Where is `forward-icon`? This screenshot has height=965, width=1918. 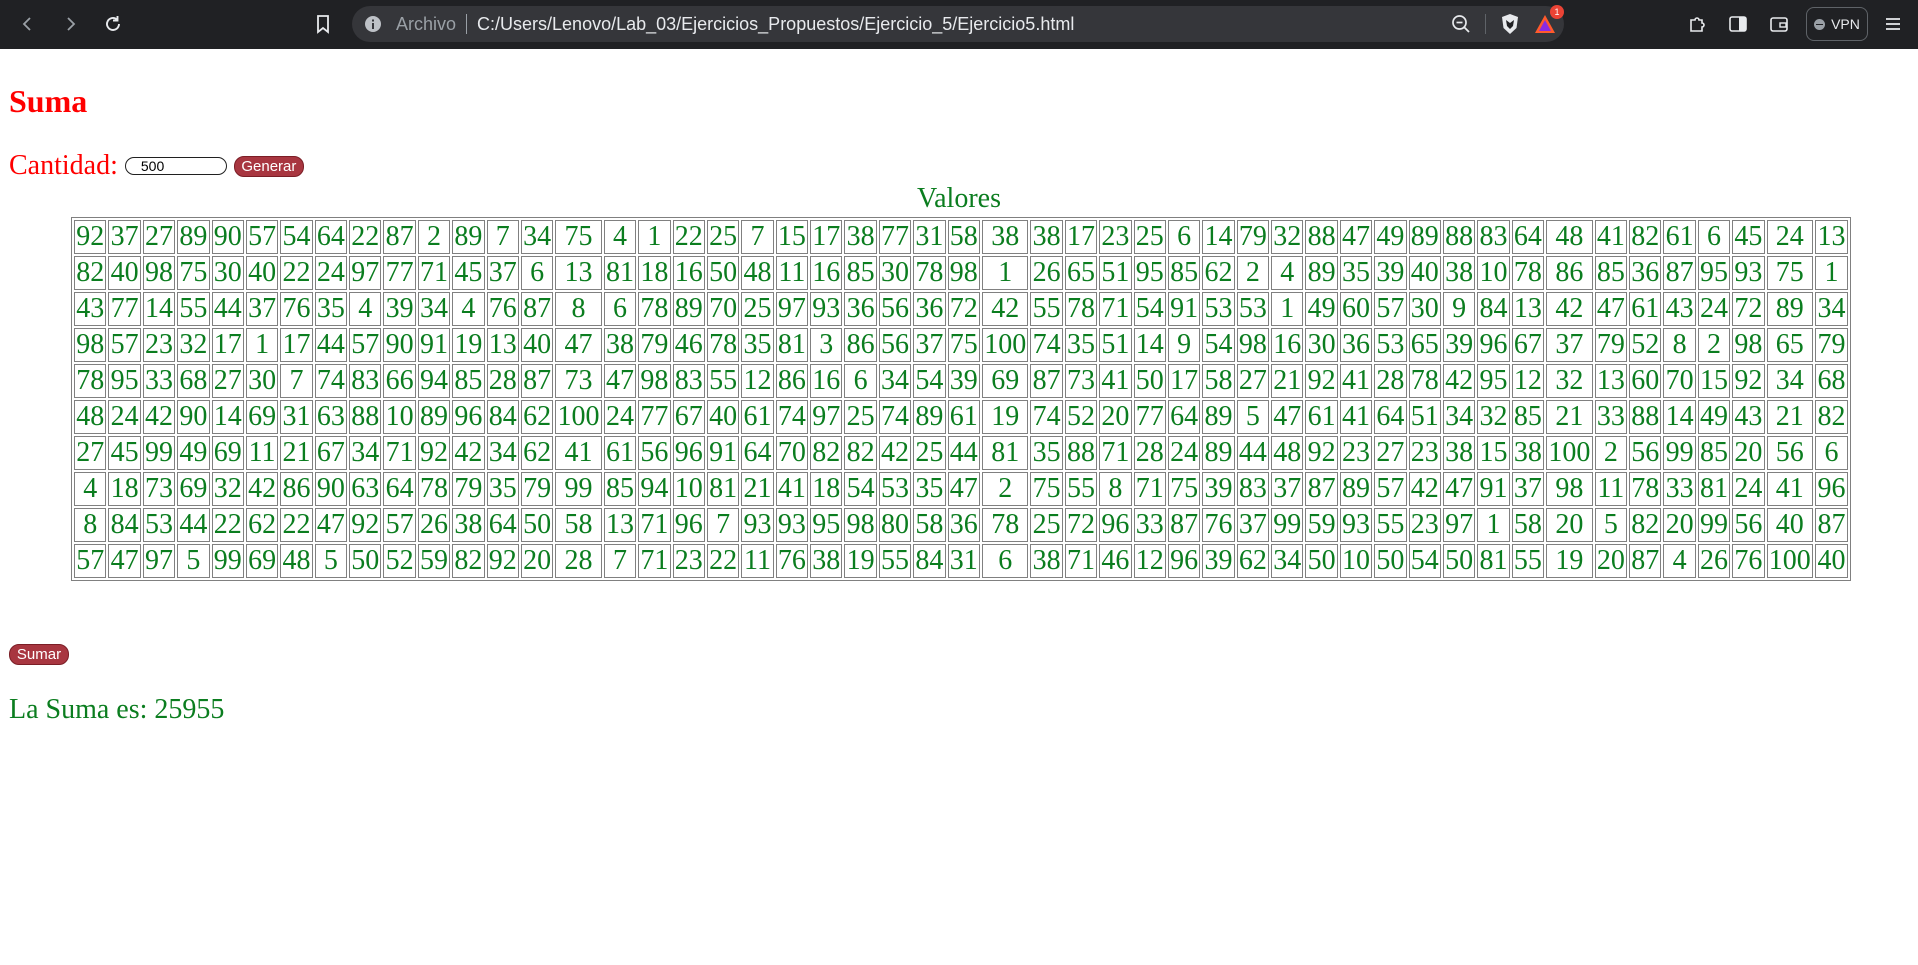
forward-icon is located at coordinates (70, 24).